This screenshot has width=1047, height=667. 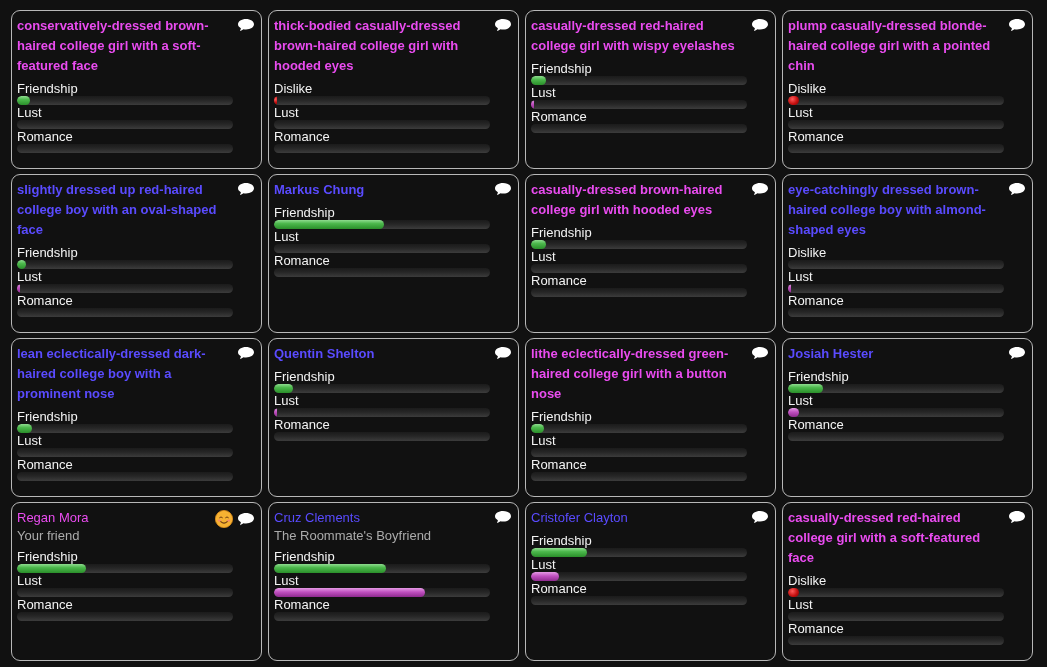 What do you see at coordinates (627, 200) in the screenshot?
I see `character-name: casually-dressed brown-haired college girl with hooded eyes` at bounding box center [627, 200].